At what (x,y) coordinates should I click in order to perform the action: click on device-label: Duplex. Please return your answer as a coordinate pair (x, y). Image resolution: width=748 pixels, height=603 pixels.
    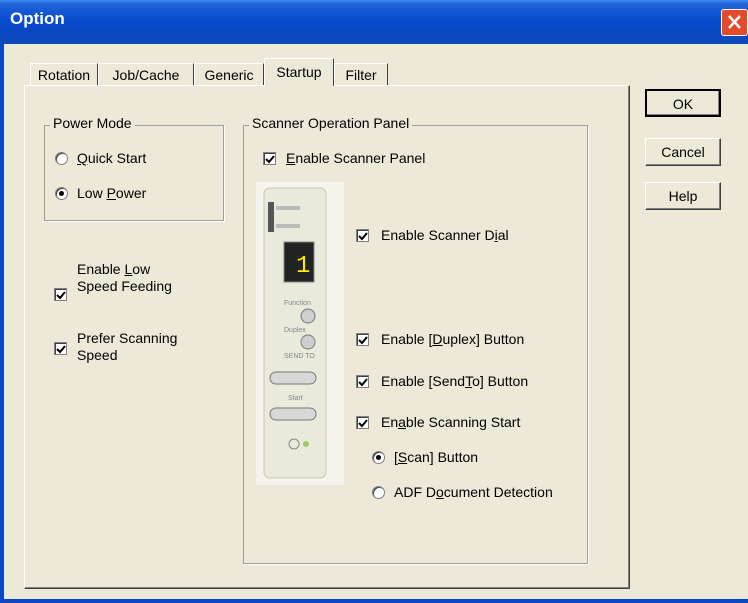
    Looking at the image, I should click on (295, 330).